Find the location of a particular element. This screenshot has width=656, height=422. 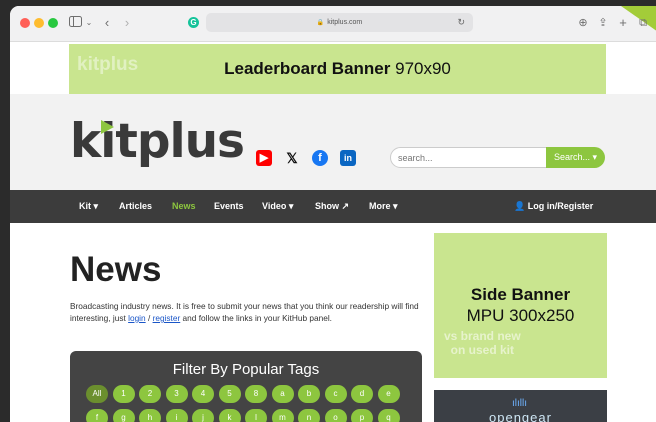

nav-item-more: More ▾ is located at coordinates (383, 206).